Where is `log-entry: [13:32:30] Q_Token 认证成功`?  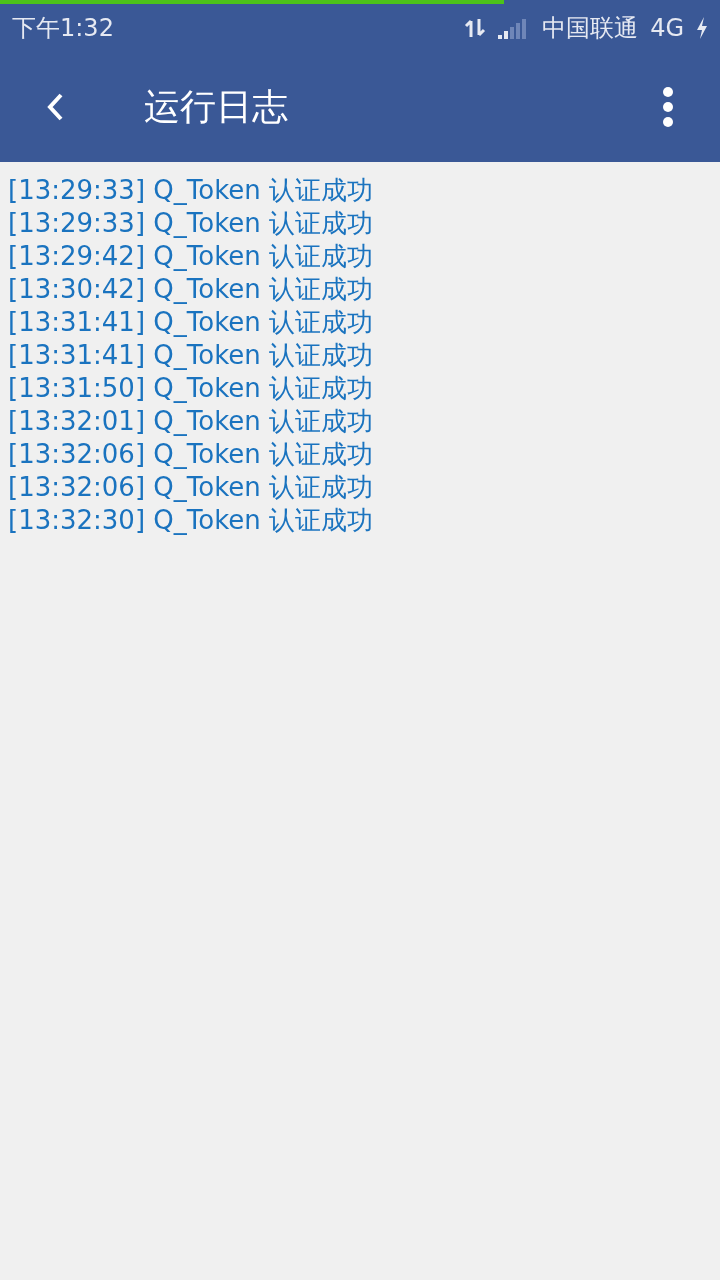 log-entry: [13:32:30] Q_Token 认证成功 is located at coordinates (191, 520).